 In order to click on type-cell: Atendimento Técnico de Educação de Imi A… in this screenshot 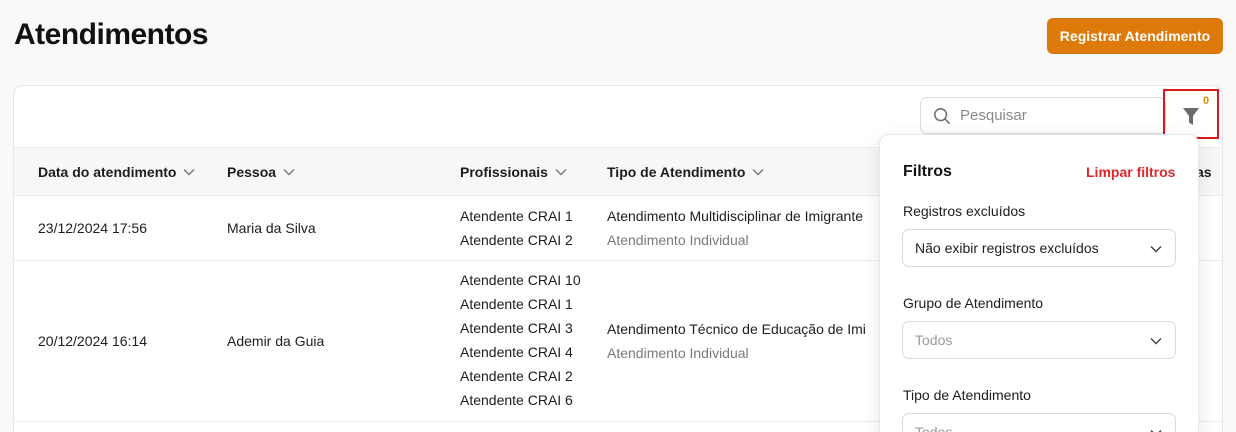, I will do `click(736, 341)`.